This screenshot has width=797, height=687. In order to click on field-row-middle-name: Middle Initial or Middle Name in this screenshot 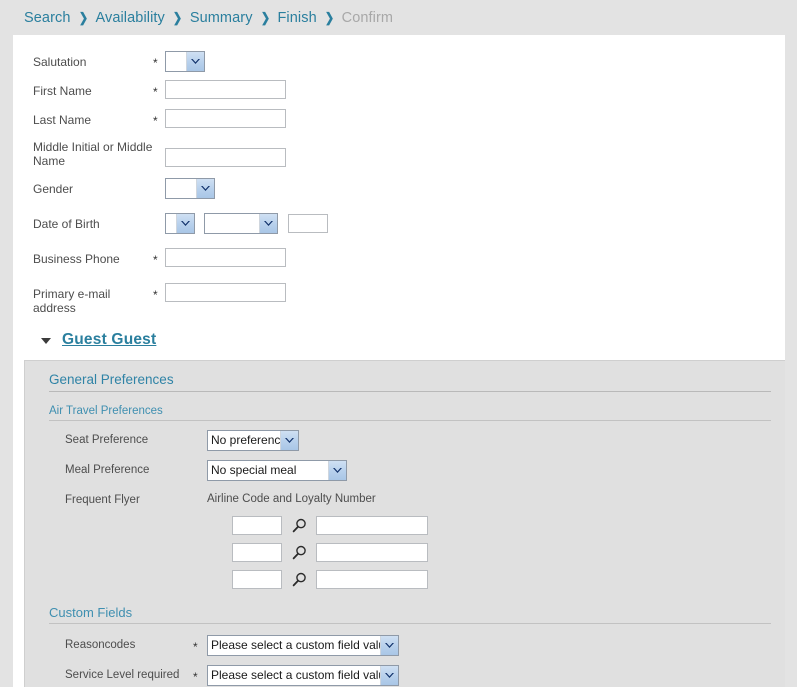, I will do `click(399, 152)`.